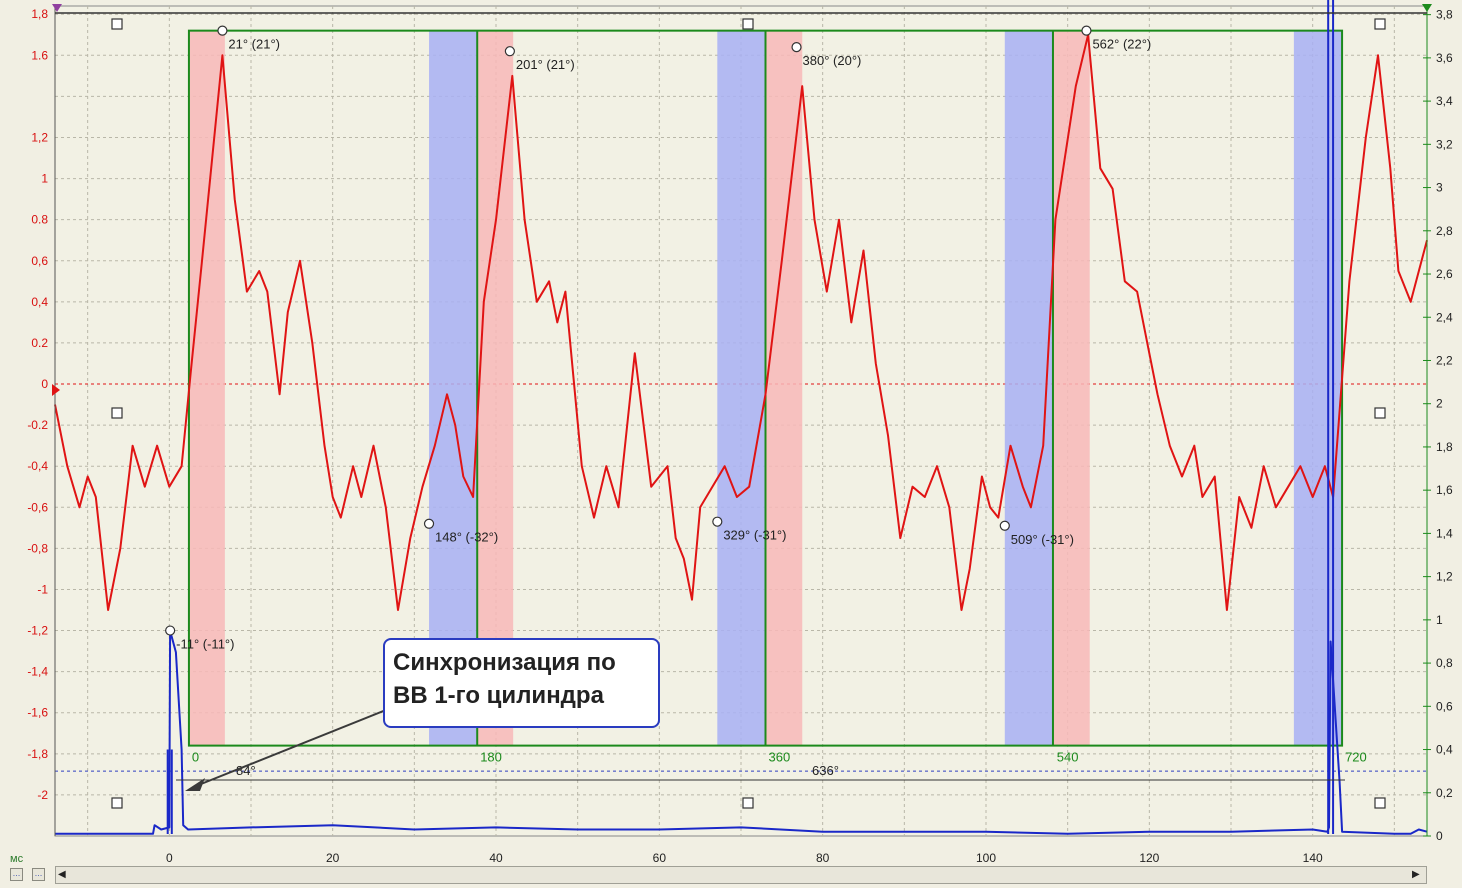 This screenshot has height=888, width=1462. What do you see at coordinates (1444, 663) in the screenshot?
I see `right-tick-label: 0,8` at bounding box center [1444, 663].